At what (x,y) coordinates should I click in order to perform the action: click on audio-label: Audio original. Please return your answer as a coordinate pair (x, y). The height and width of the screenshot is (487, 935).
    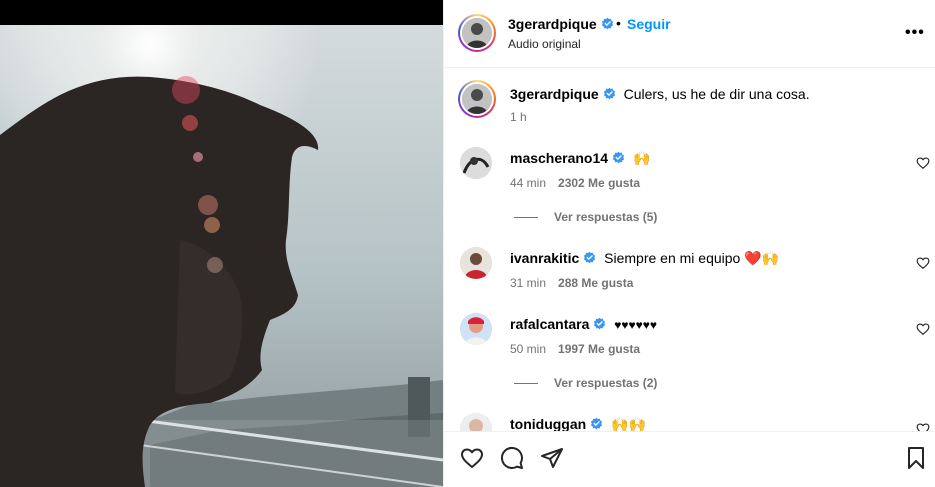
    Looking at the image, I should click on (544, 44).